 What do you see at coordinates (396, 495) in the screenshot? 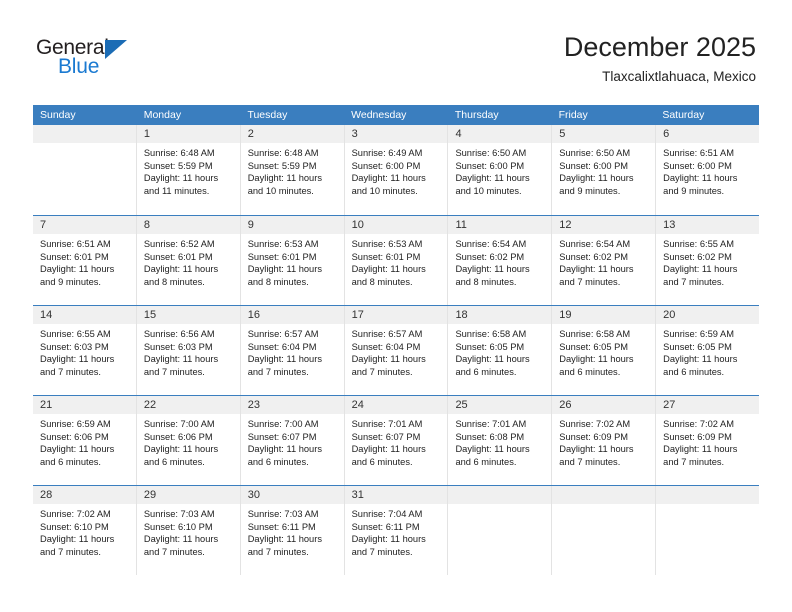
I see `day-number: 31` at bounding box center [396, 495].